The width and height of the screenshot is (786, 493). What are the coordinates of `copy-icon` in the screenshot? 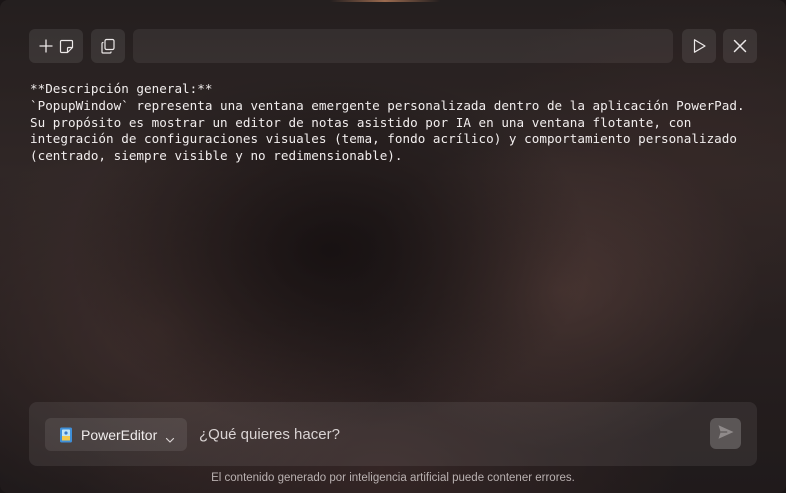 It's located at (108, 46).